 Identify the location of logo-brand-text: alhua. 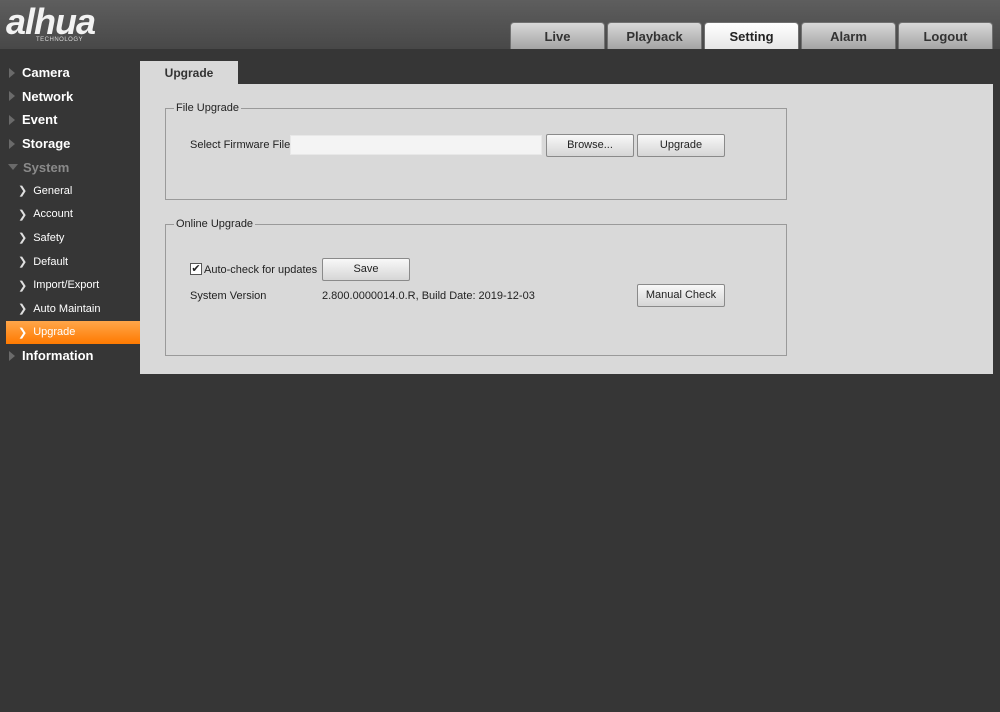
(51, 21).